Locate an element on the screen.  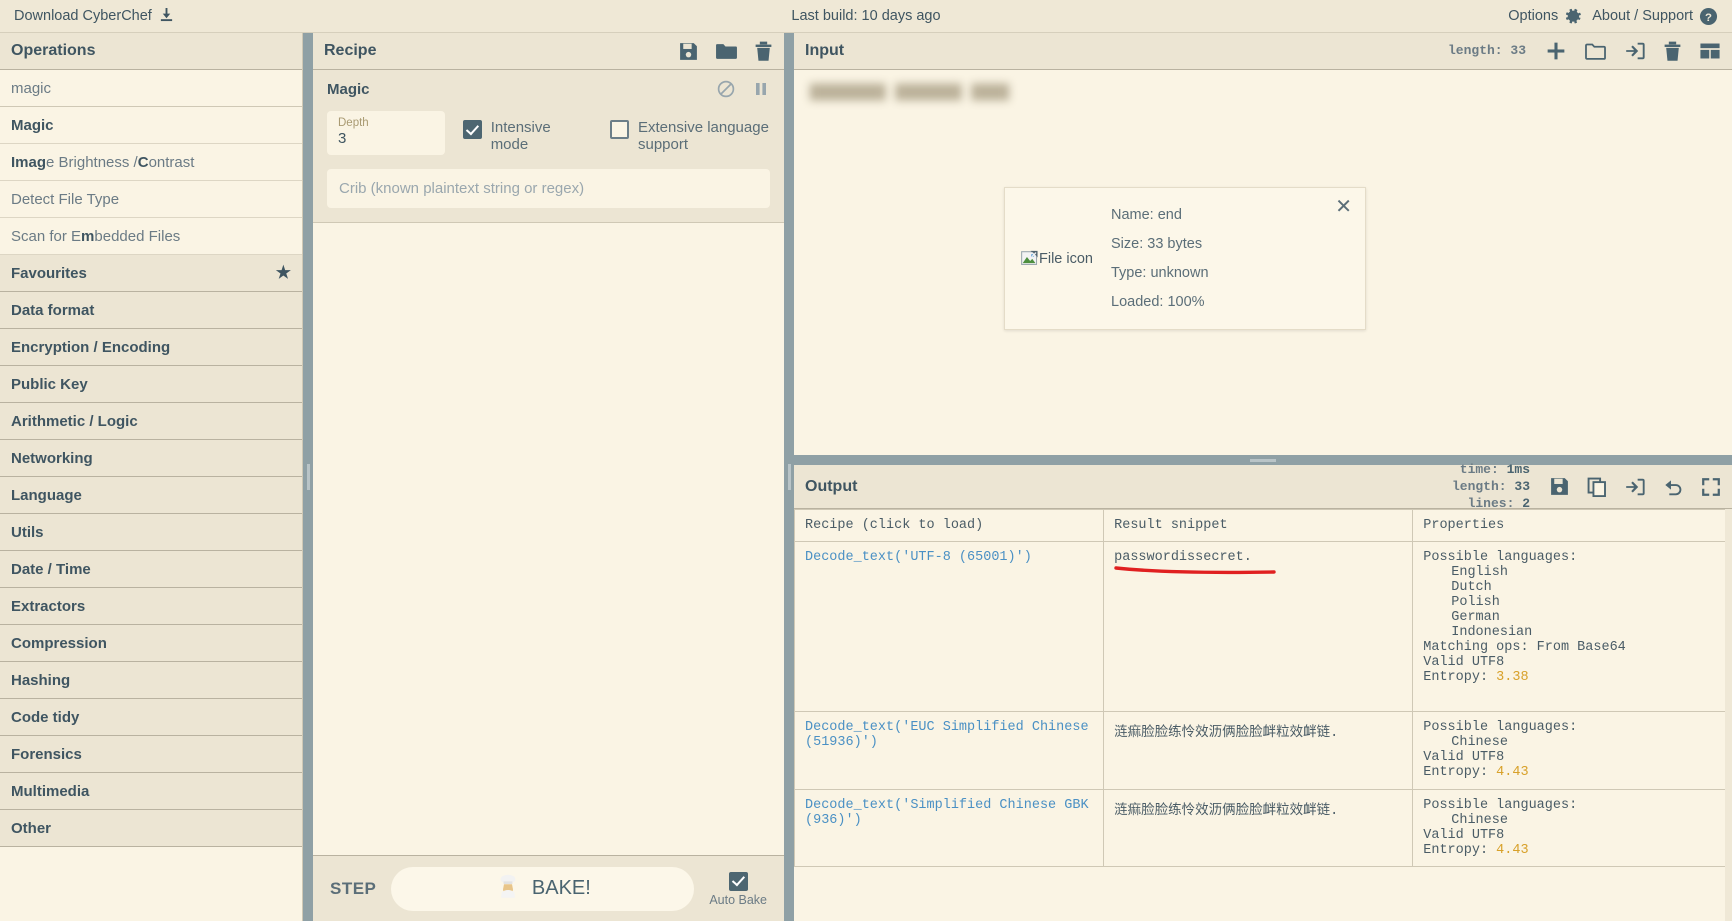
open-folder-icon is located at coordinates (1595, 51).